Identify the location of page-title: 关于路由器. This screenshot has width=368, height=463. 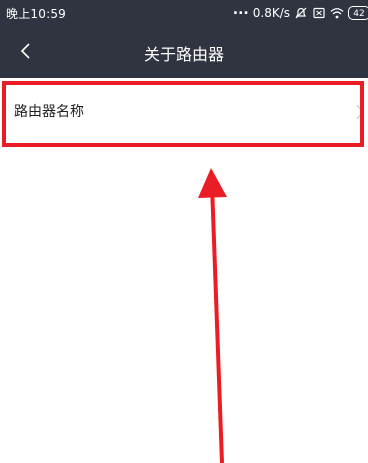
(183, 54).